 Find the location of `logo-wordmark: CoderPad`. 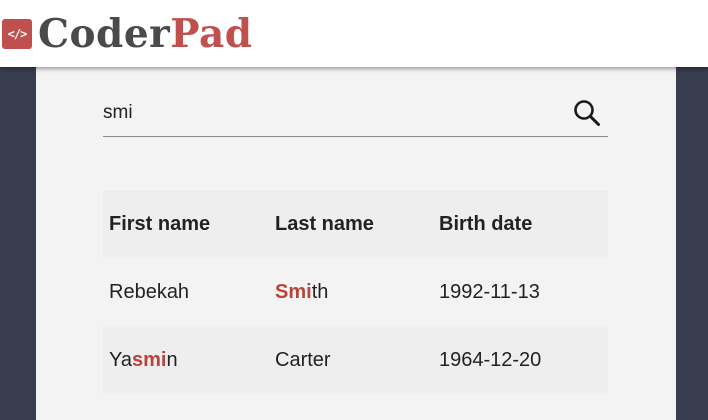

logo-wordmark: CoderPad is located at coordinates (145, 34).